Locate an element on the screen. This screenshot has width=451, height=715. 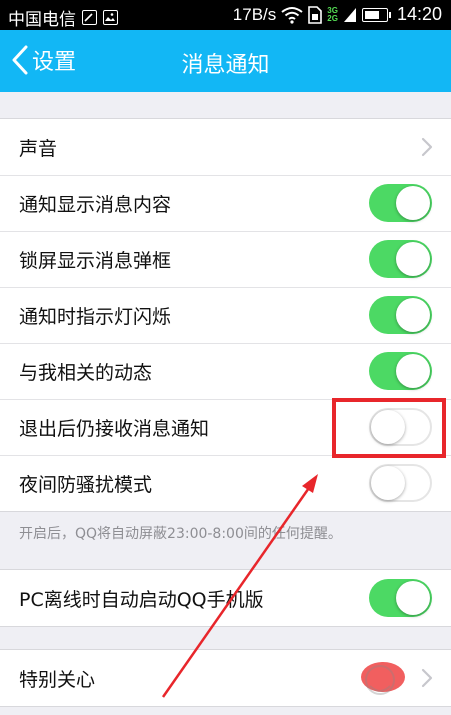
clock: 14:20 is located at coordinates (419, 14).